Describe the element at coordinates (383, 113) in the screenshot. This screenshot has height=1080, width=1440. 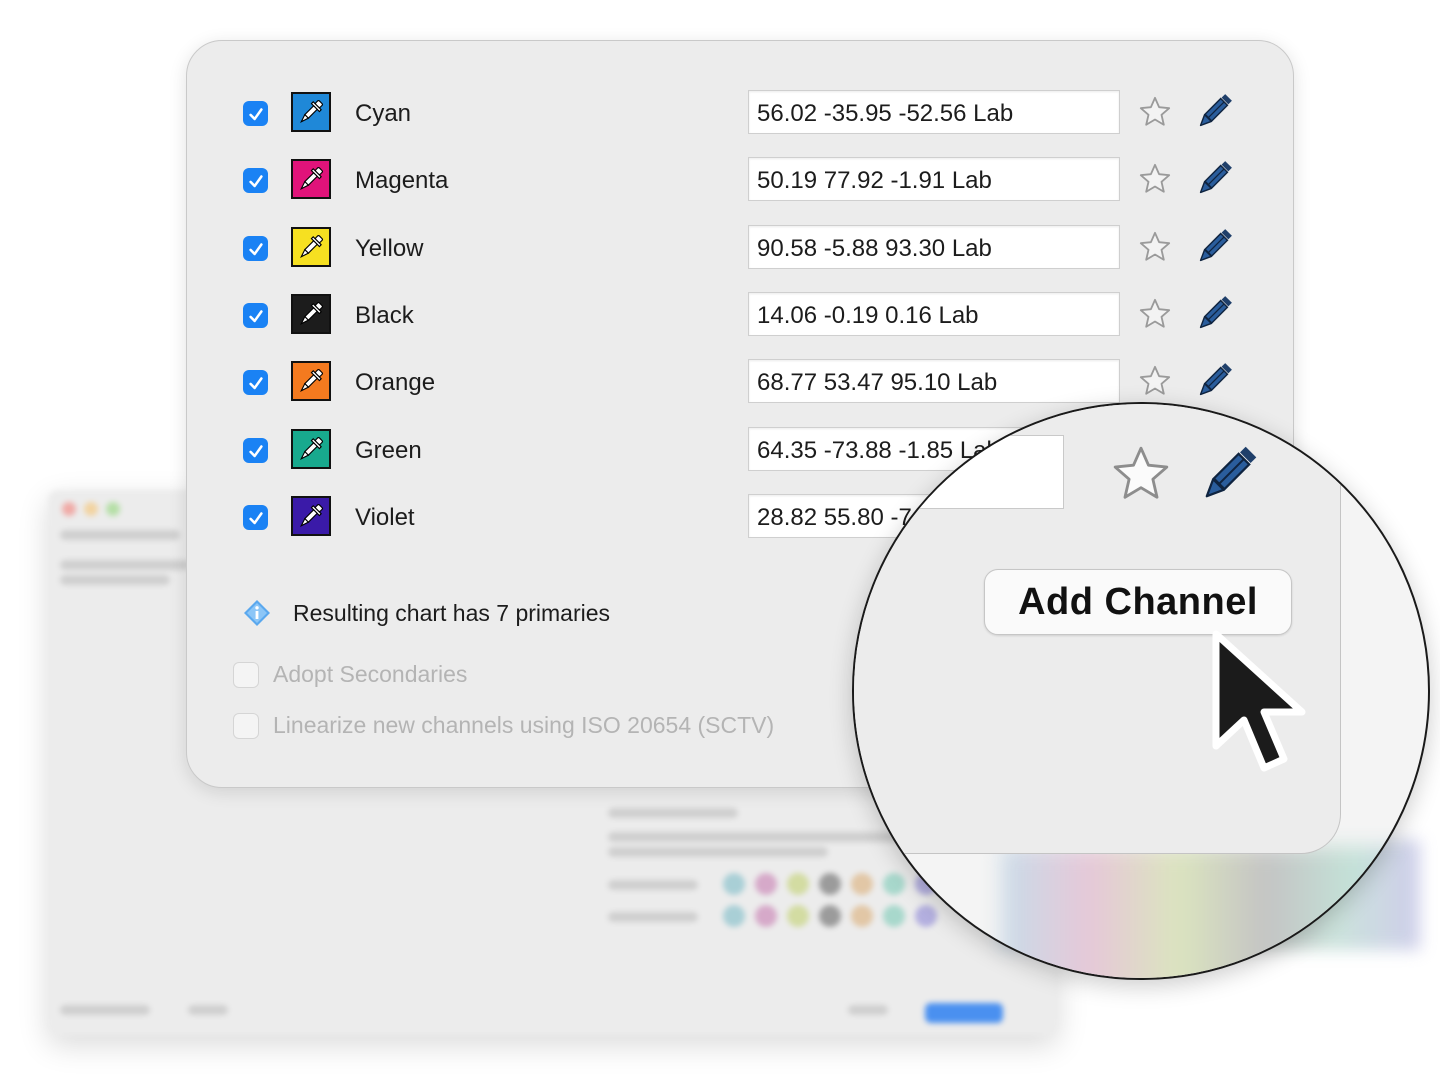
I see `channel-name: Cyan` at that location.